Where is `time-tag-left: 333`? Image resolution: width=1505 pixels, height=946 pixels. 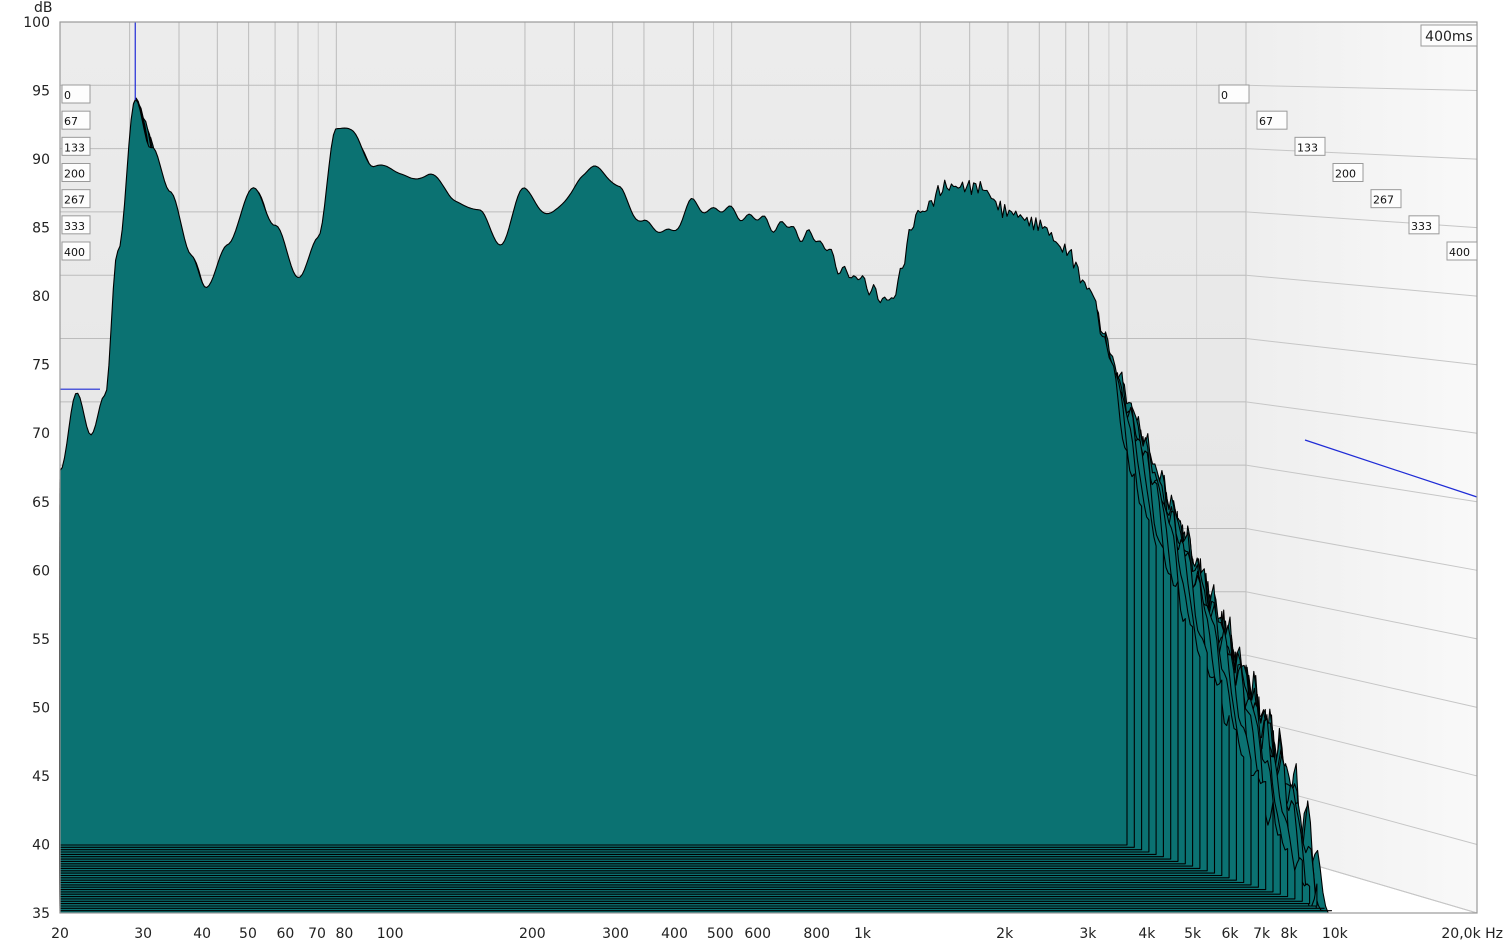
time-tag-left: 333 is located at coordinates (74, 226).